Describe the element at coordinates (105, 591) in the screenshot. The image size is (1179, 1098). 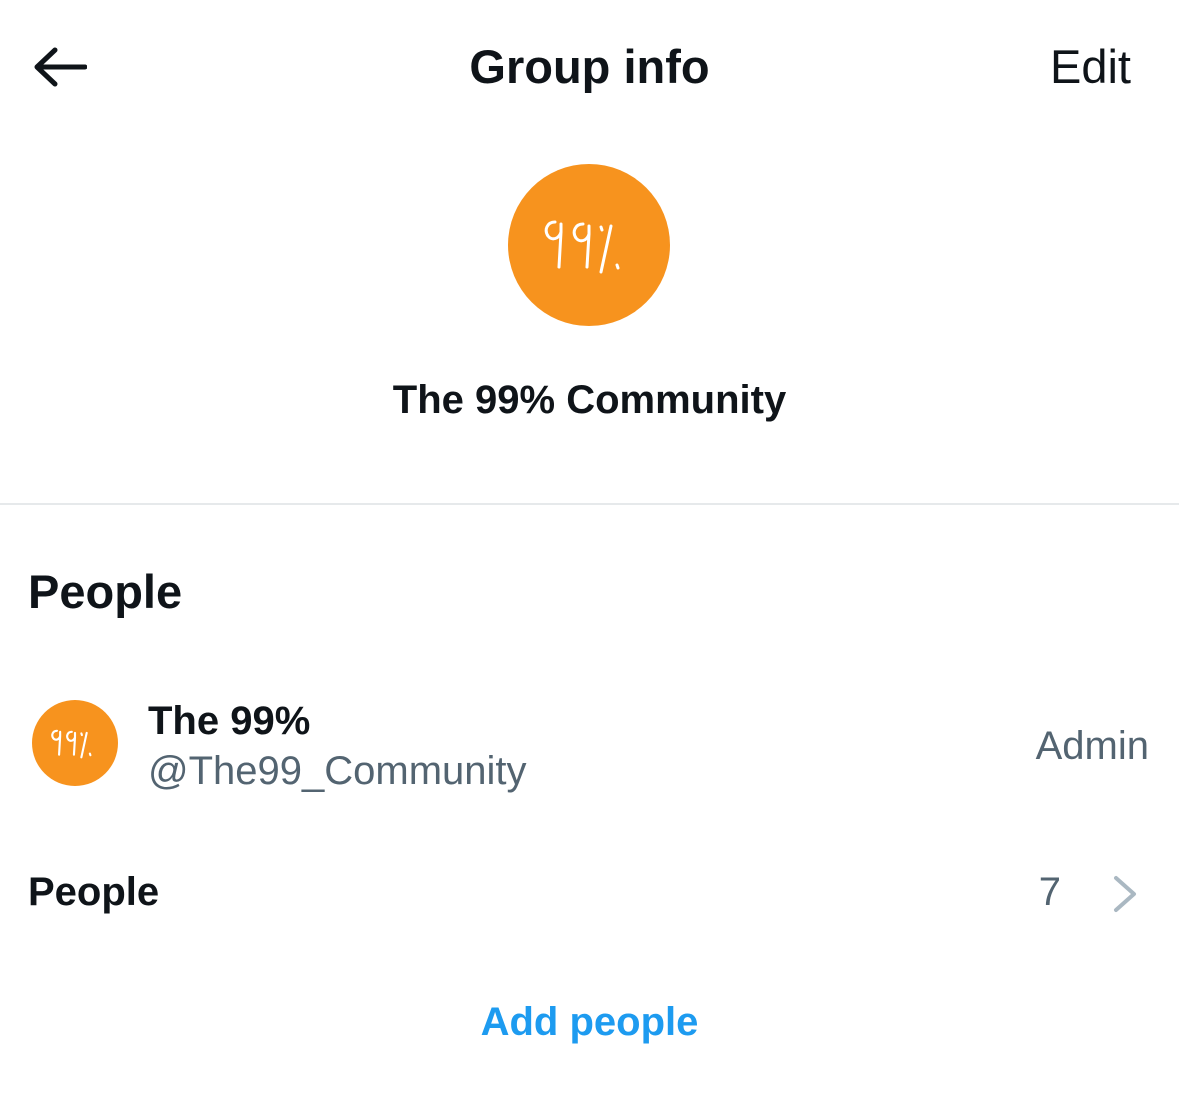
I see `people-section-heading: People` at that location.